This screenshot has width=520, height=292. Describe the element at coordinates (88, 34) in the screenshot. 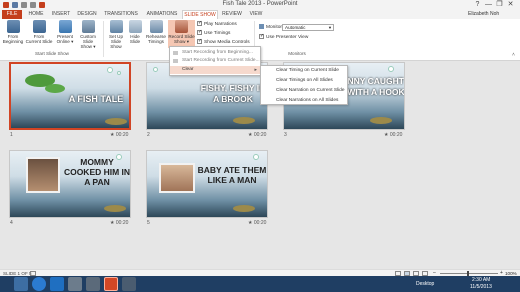

I see `custom-slide-show-button: Custom Slide Show ▾` at that location.